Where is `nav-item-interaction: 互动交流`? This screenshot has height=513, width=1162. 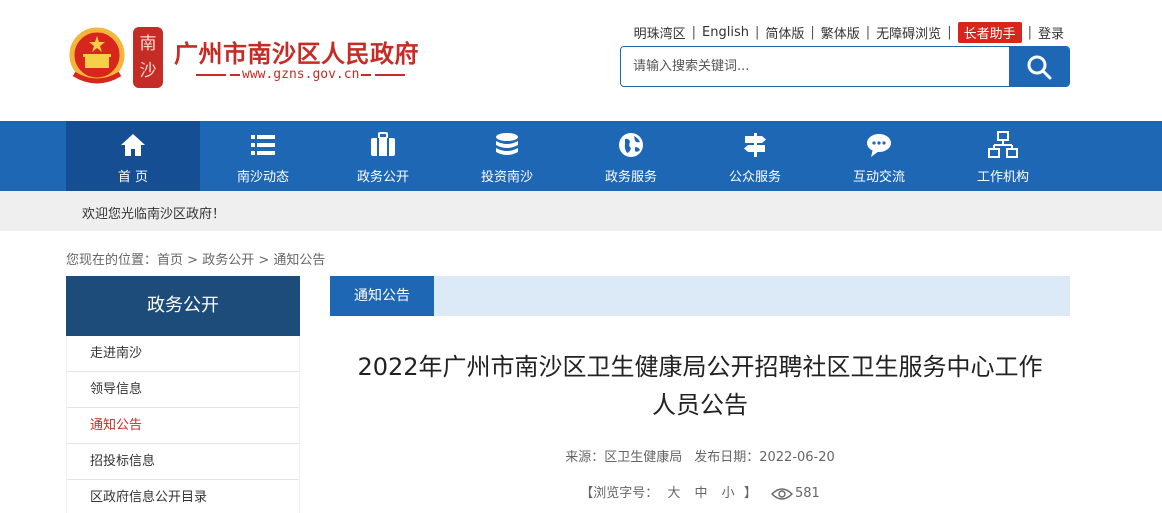 nav-item-interaction: 互动交流 is located at coordinates (879, 156).